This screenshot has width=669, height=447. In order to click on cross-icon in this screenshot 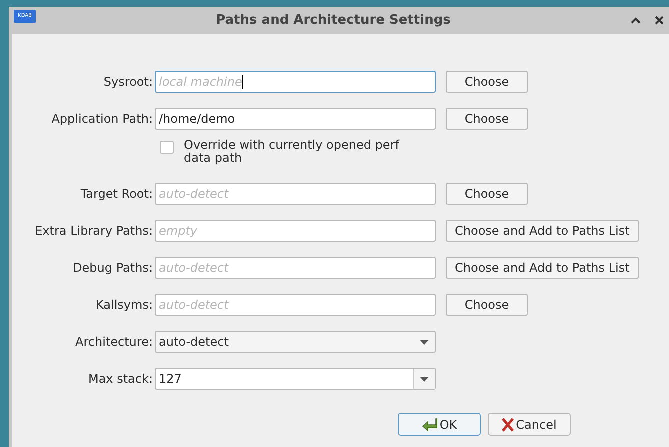, I will do `click(508, 425)`.